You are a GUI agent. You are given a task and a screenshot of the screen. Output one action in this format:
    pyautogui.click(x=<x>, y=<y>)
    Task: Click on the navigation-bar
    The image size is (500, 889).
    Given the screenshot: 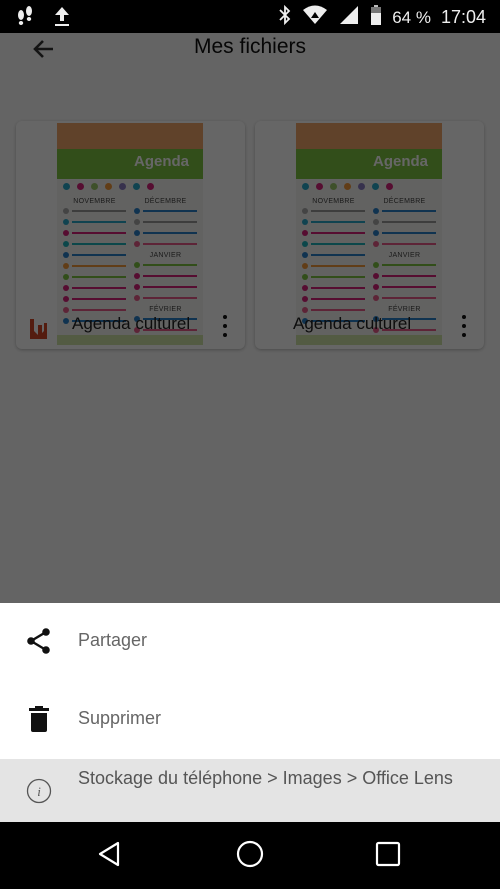 What is the action you would take?
    pyautogui.click(x=250, y=855)
    